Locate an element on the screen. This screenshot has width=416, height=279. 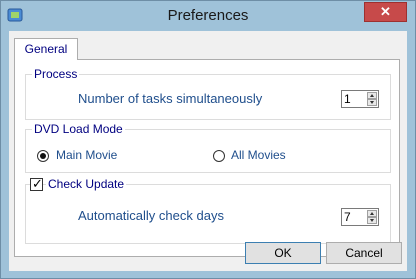
main-movie-radio is located at coordinates (43, 156).